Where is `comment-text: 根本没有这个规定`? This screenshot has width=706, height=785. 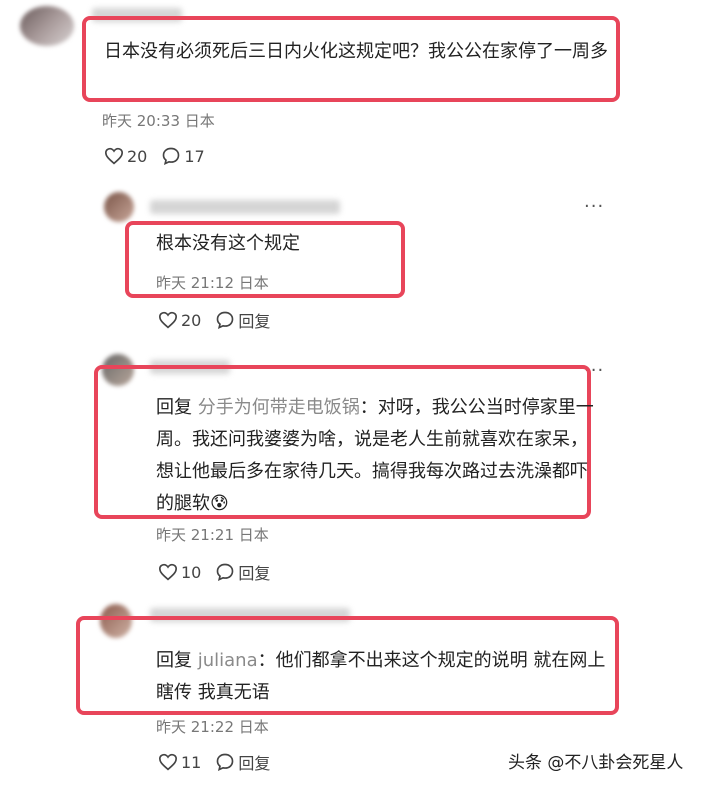 comment-text: 根本没有这个规定 is located at coordinates (228, 243).